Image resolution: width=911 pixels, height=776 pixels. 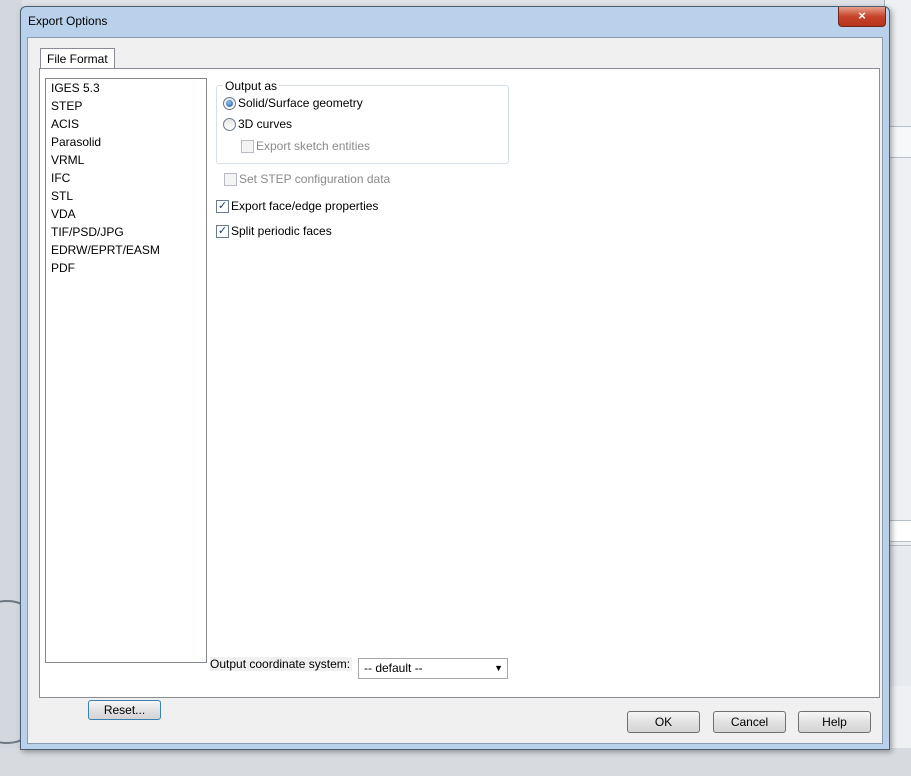 I want to click on solid-surface-label: Solid/Surface geometry, so click(x=300, y=103).